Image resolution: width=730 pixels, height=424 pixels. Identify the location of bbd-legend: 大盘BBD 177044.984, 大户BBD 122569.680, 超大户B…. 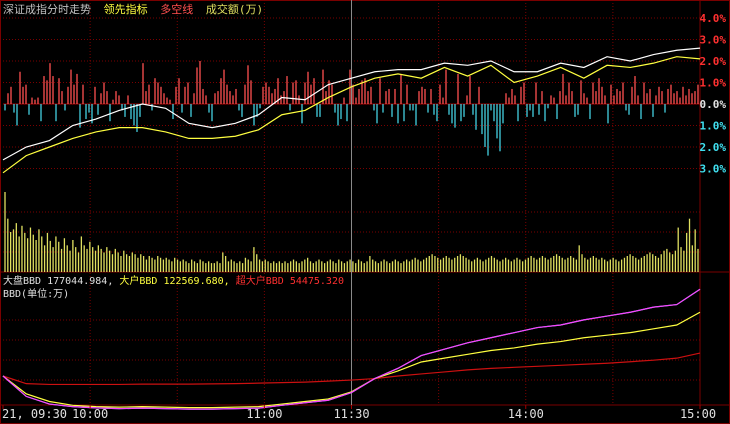
(173, 281).